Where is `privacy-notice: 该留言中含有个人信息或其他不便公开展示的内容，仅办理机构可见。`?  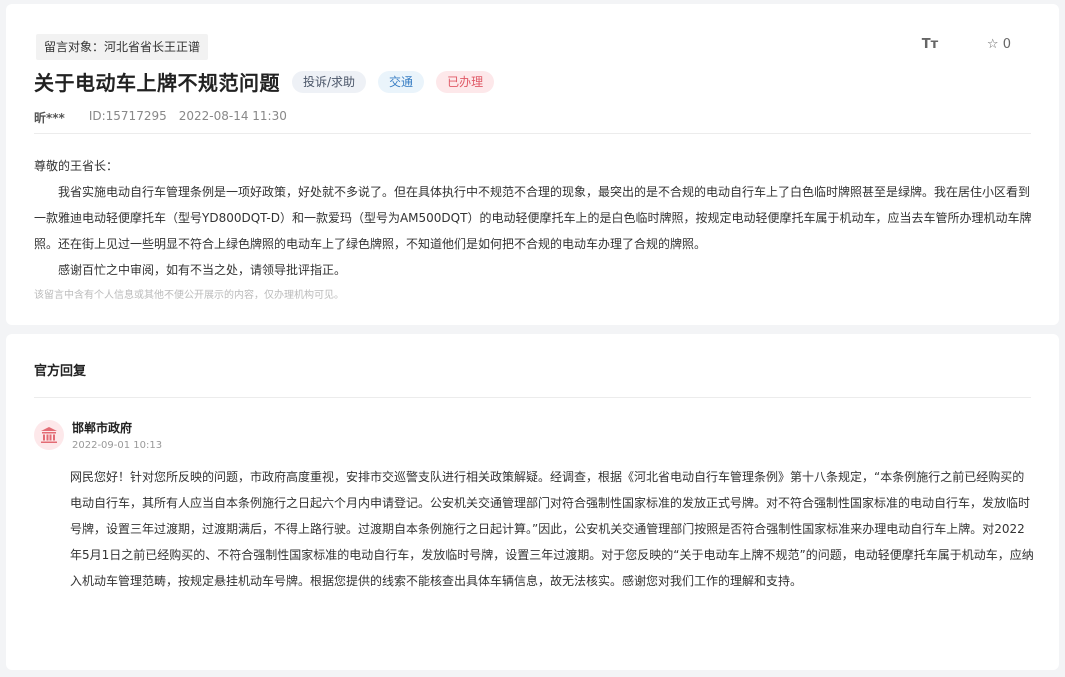 privacy-notice: 该留言中含有个人信息或其他不便公开展示的内容，仅办理机构可见。 is located at coordinates (189, 295).